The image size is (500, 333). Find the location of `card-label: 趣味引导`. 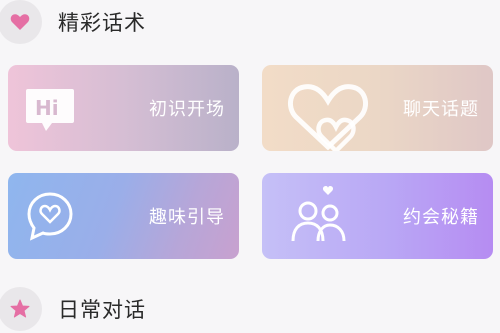

card-label: 趣味引导 is located at coordinates (187, 217).